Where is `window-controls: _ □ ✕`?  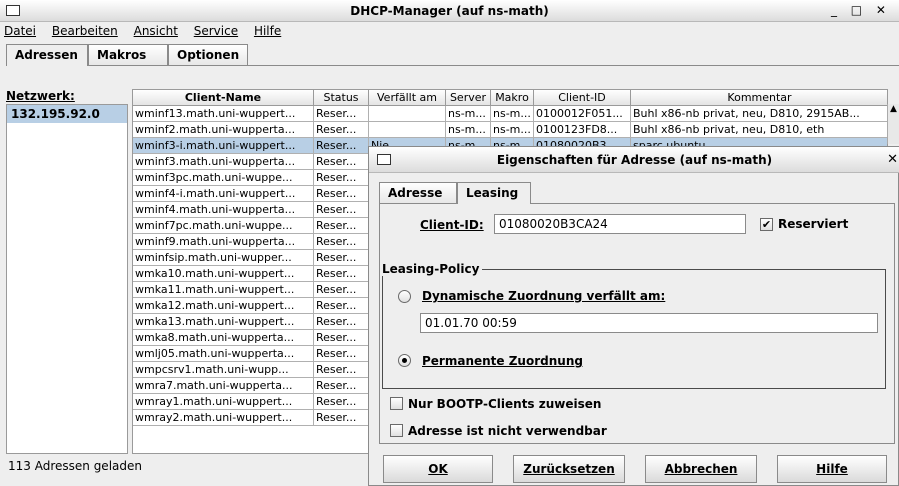 window-controls: _ □ ✕ is located at coordinates (861, 10).